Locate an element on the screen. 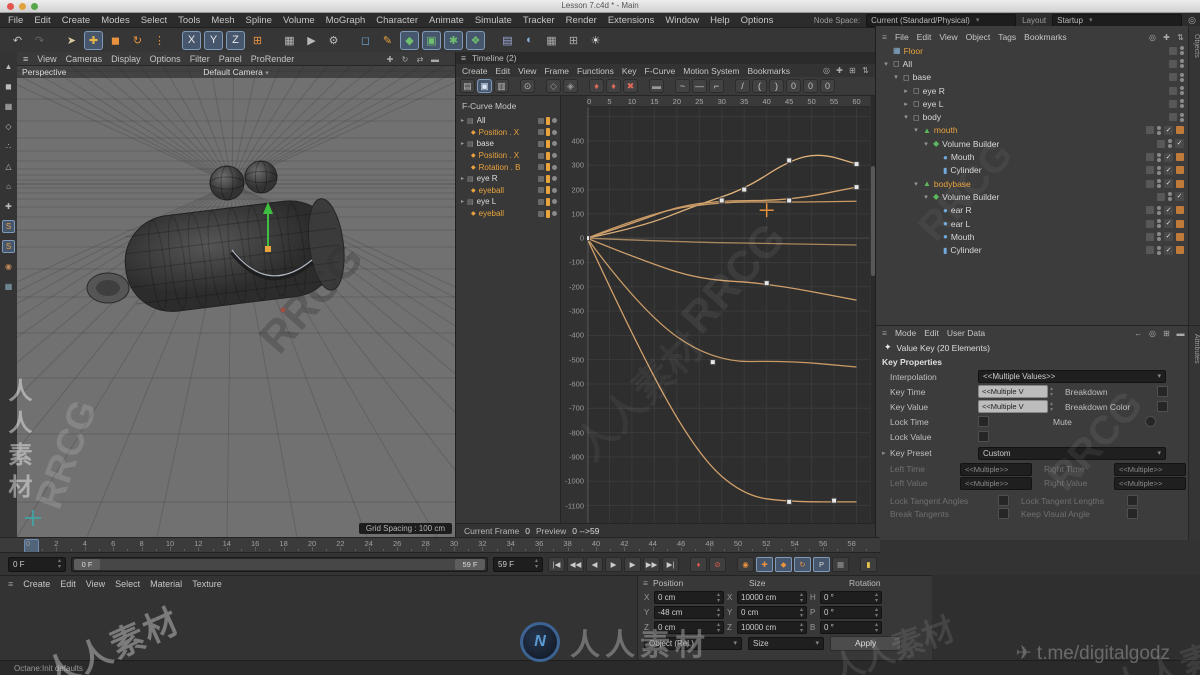 The height and width of the screenshot is (675, 1200). expander-icon: ▾ is located at coordinates (926, 144).